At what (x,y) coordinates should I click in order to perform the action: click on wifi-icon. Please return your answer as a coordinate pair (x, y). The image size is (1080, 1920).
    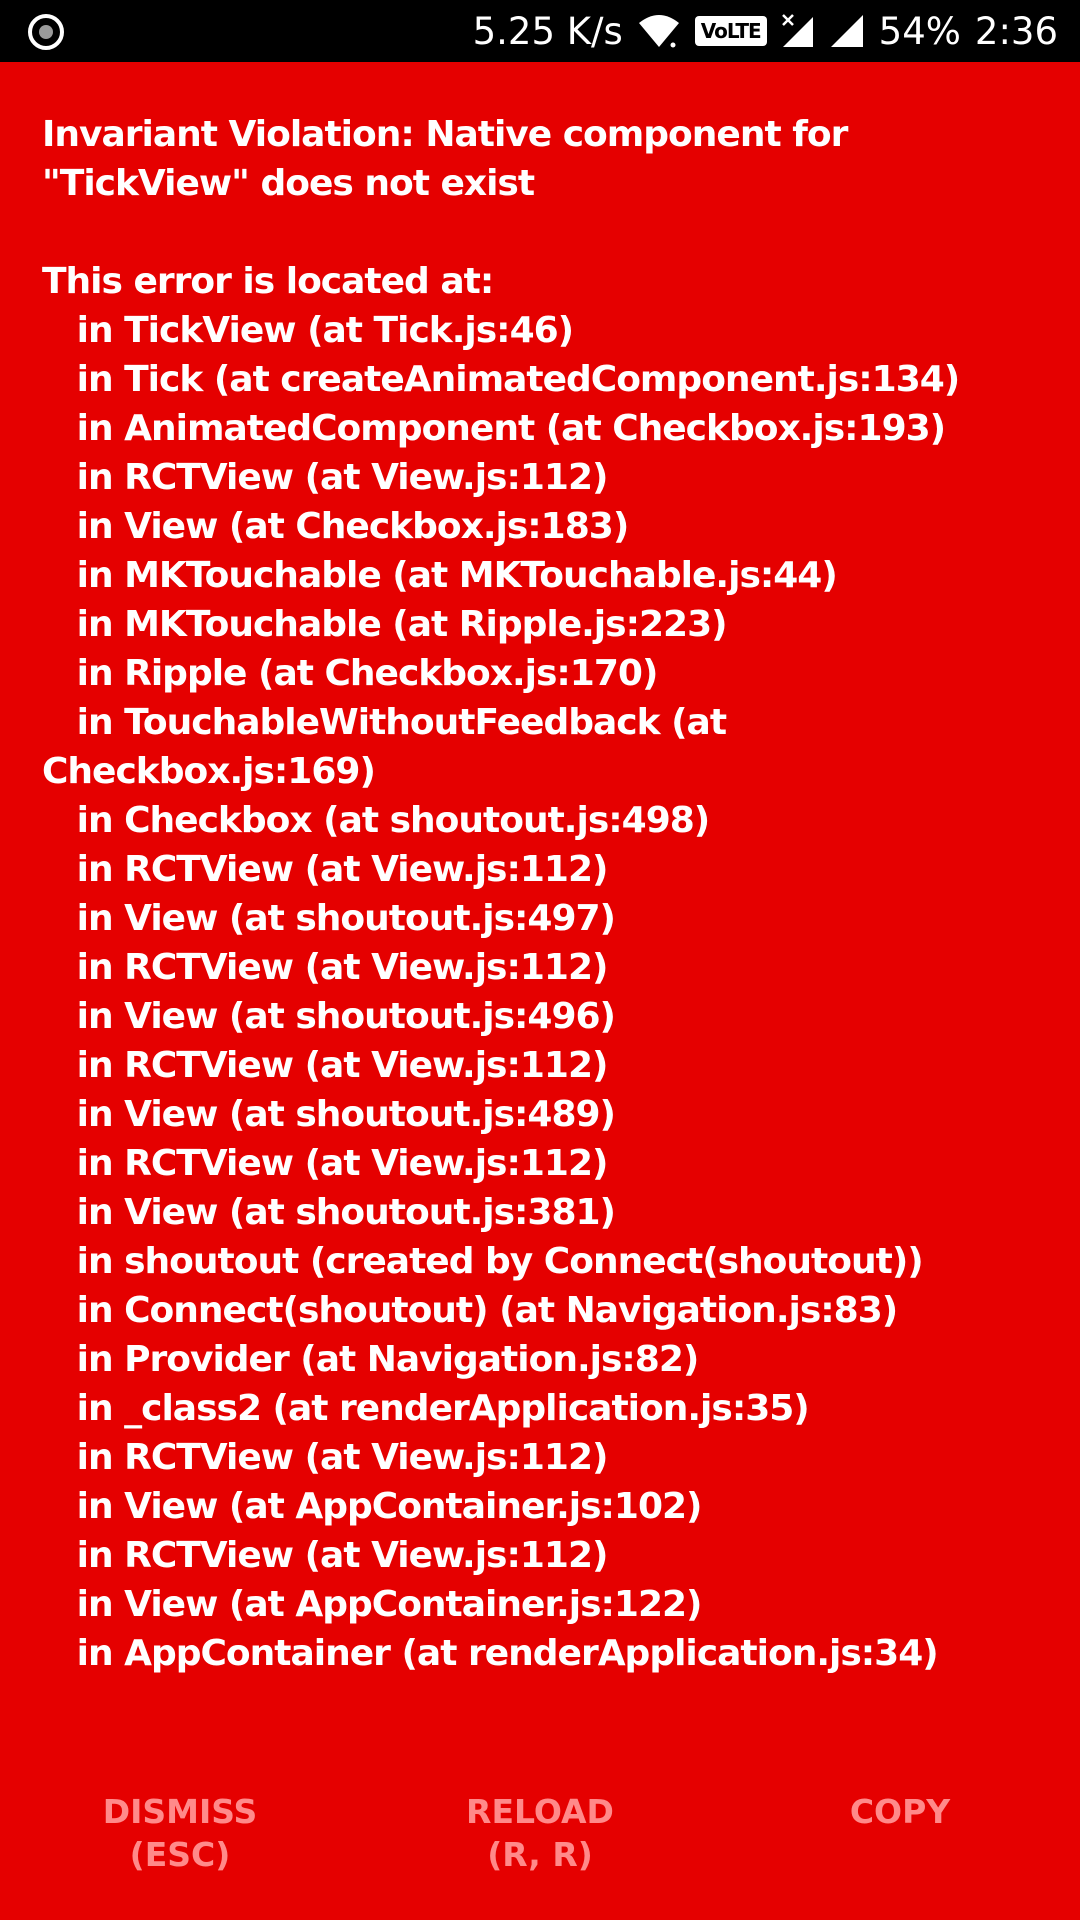
    Looking at the image, I should click on (659, 31).